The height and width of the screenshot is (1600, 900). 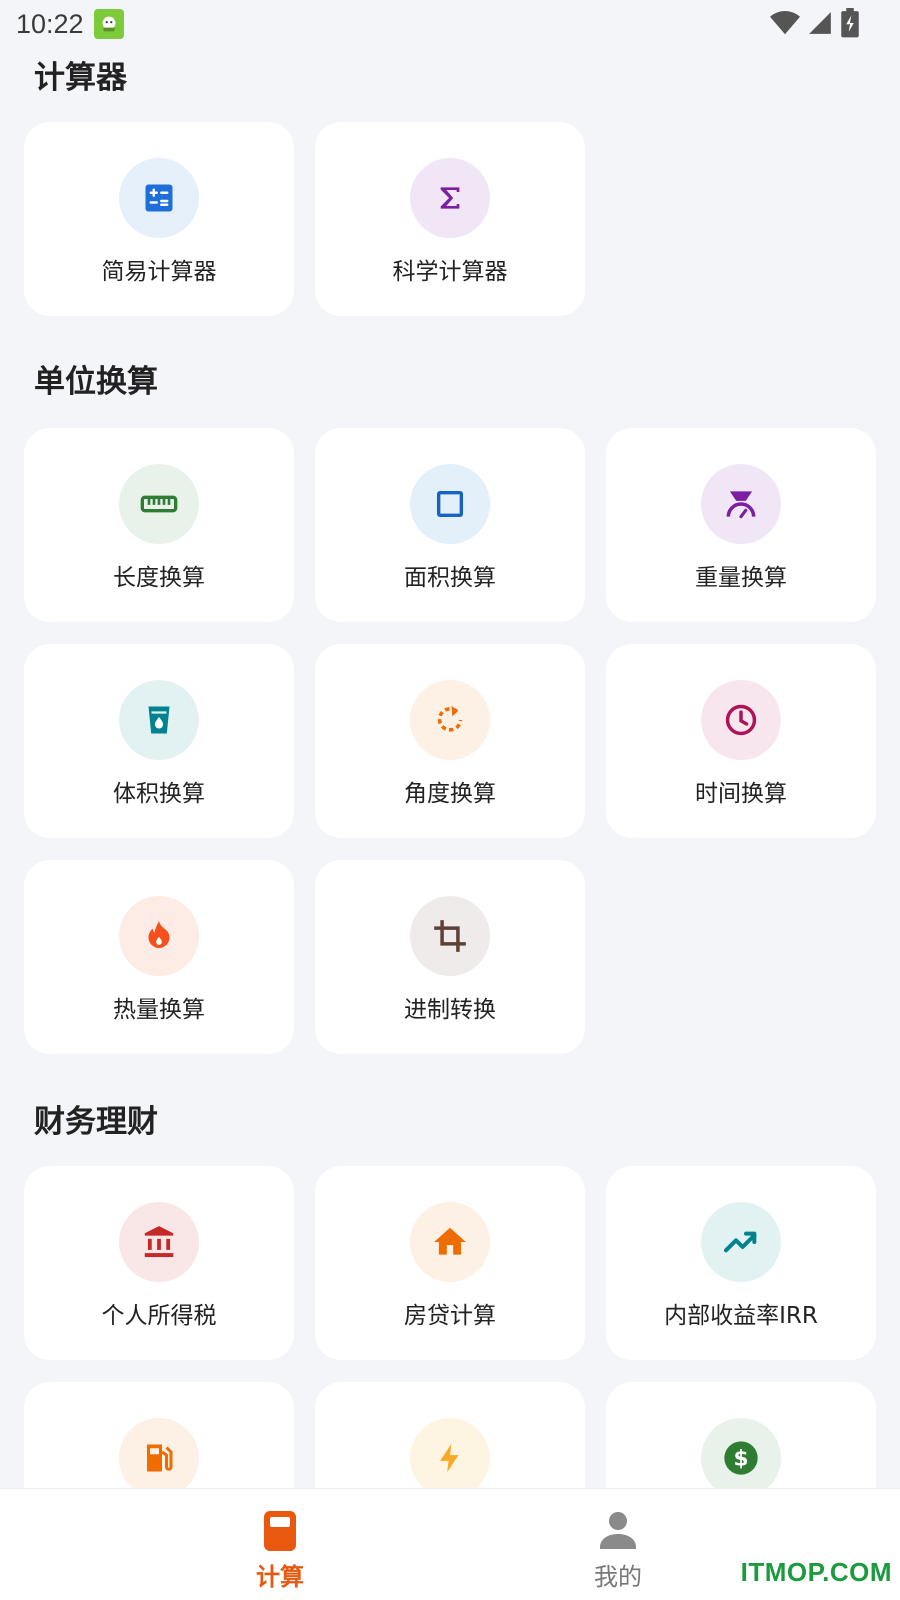 I want to click on card-label: 面积换算, so click(x=450, y=578).